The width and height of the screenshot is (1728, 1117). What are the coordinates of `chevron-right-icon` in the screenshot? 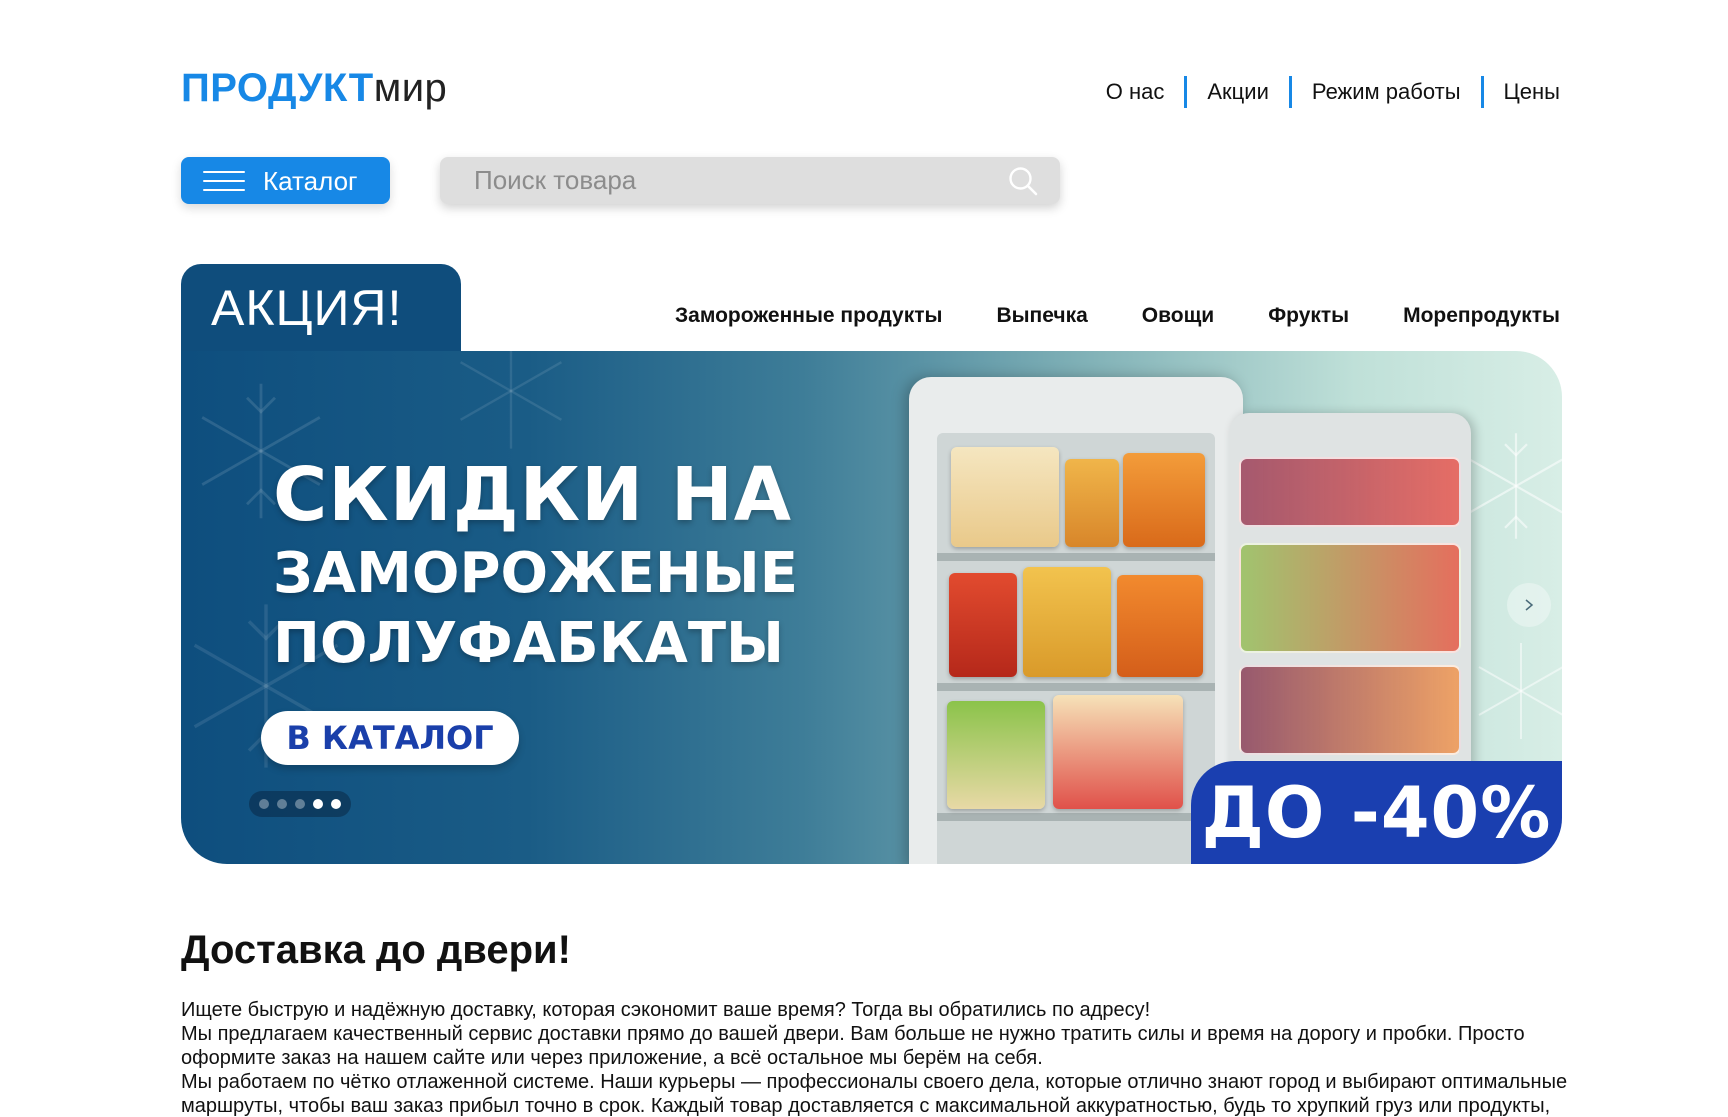 It's located at (1529, 605).